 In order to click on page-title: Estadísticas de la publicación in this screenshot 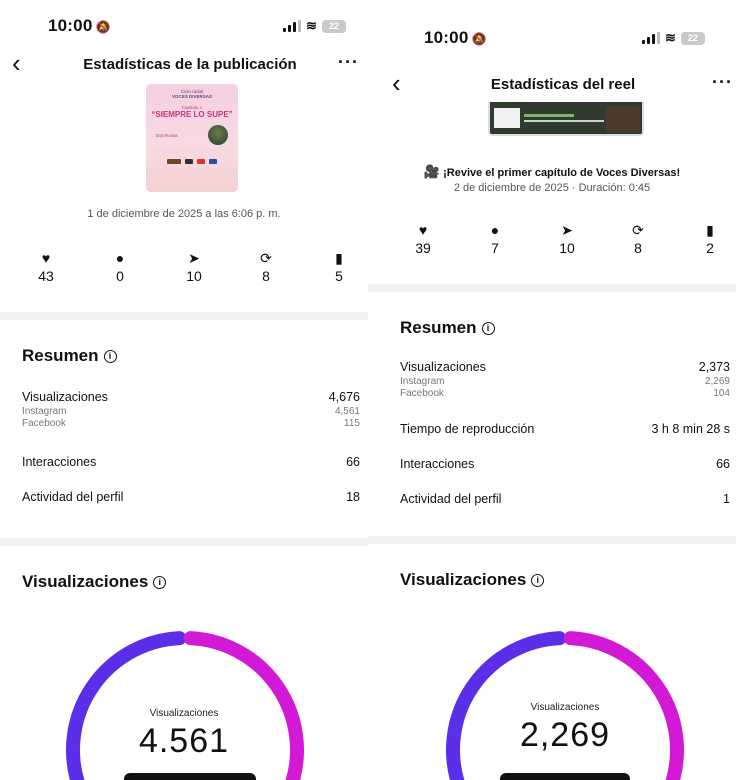, I will do `click(190, 64)`.